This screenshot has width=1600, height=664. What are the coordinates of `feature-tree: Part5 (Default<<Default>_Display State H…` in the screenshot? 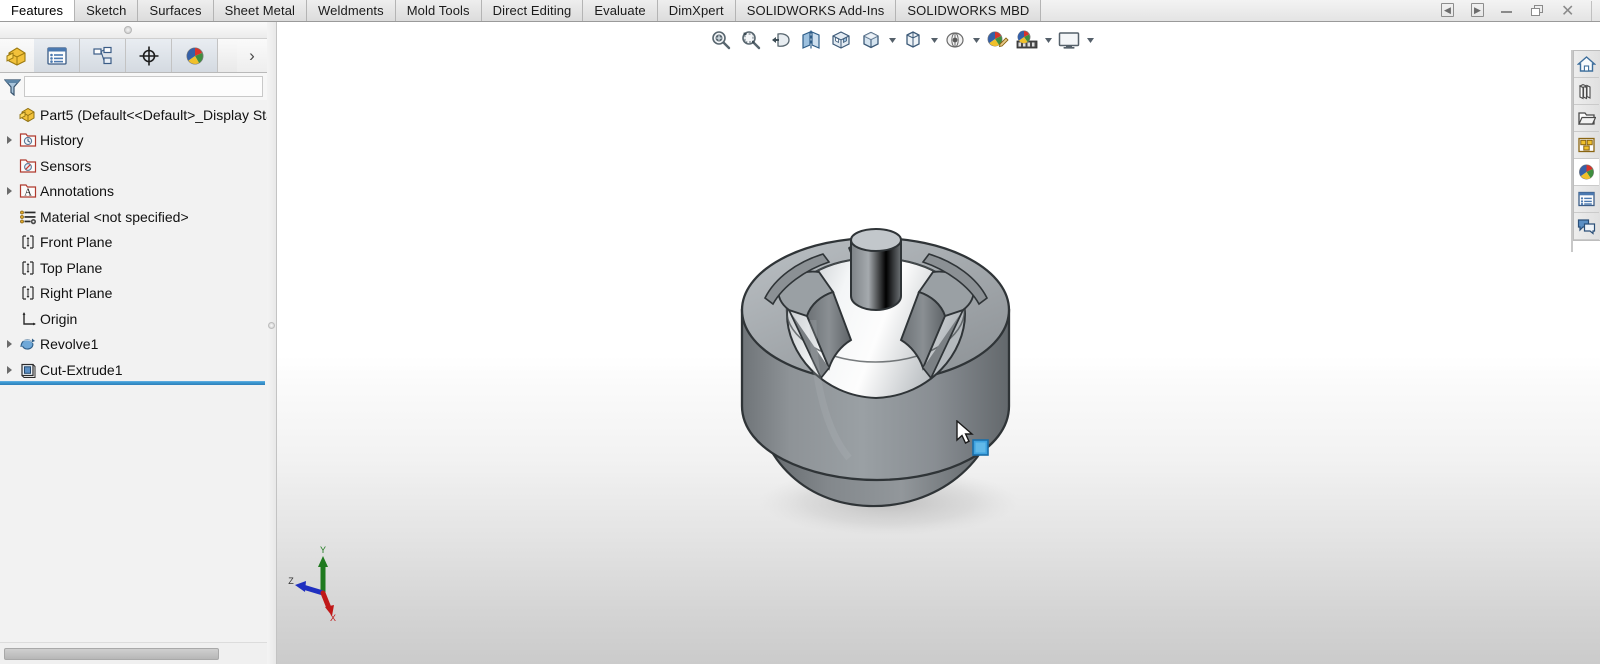 It's located at (133, 371).